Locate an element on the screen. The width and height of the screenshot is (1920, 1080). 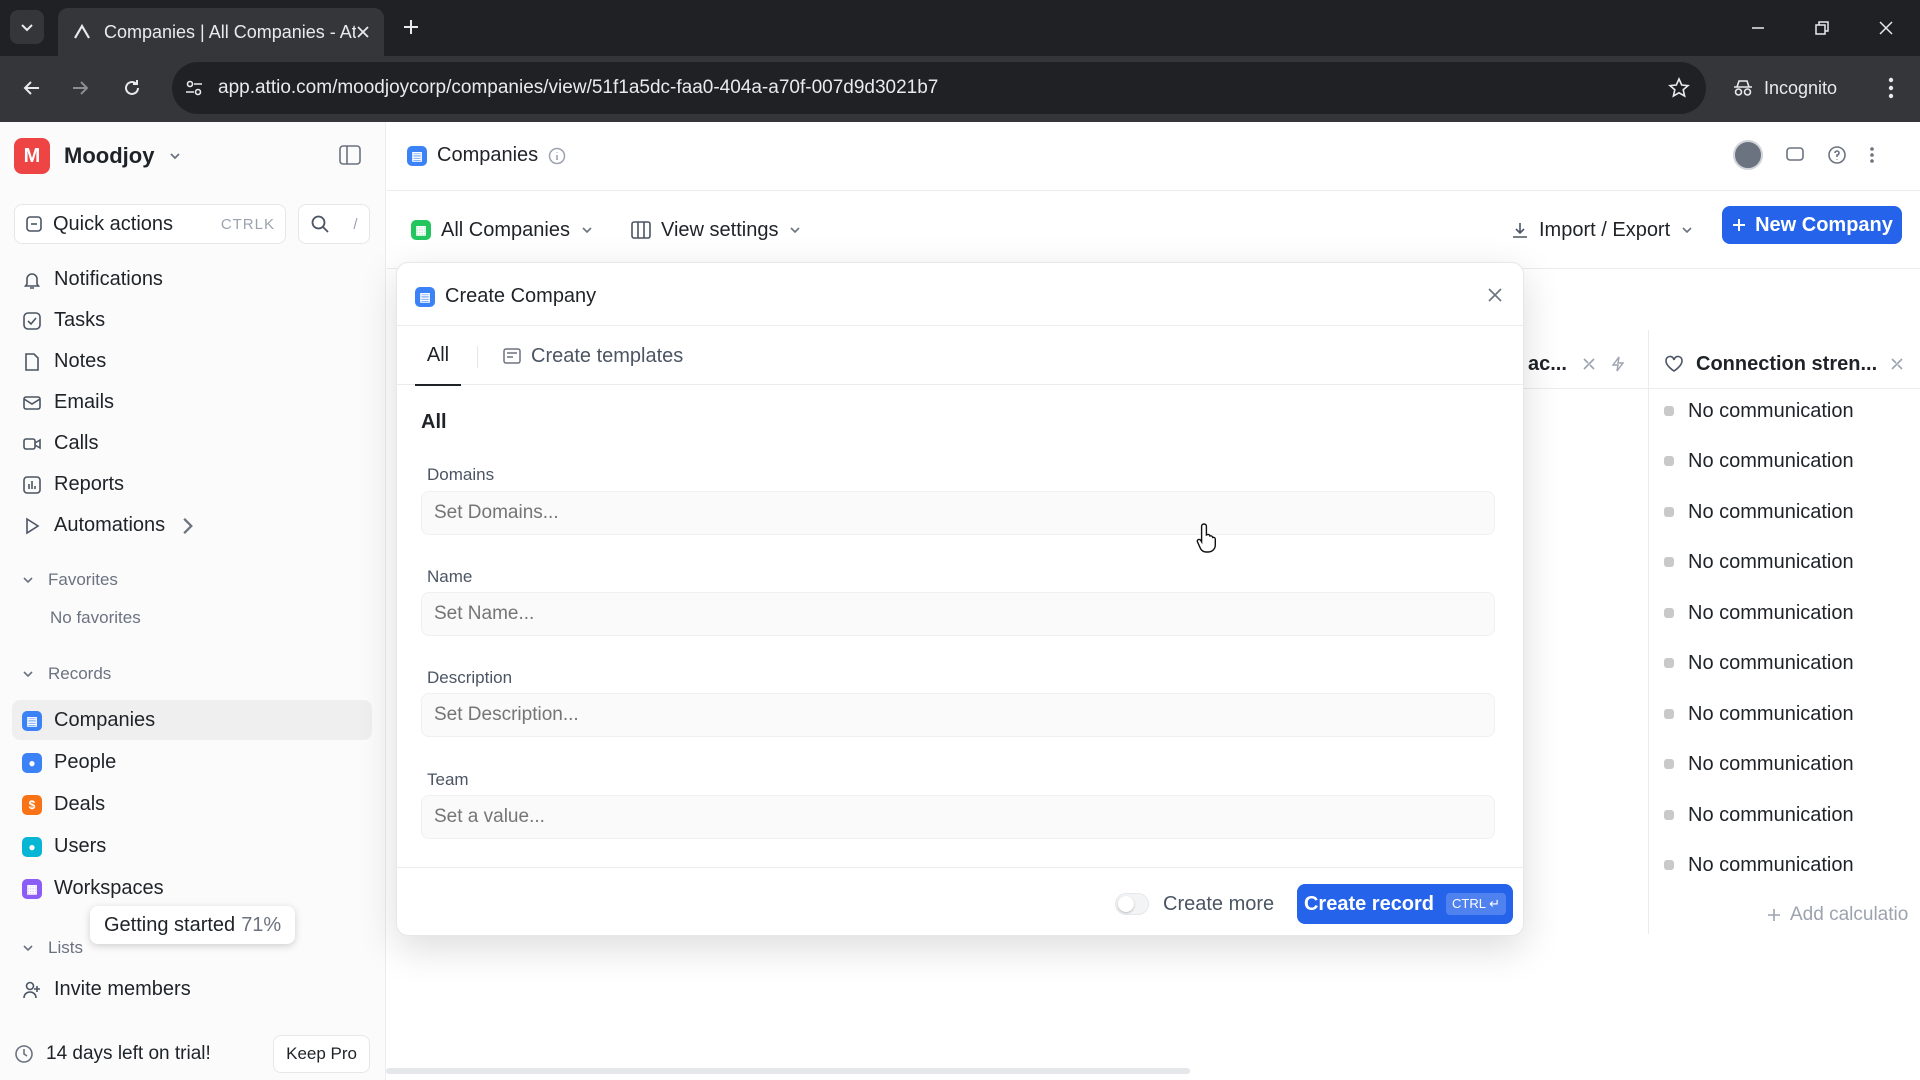
minimize-button is located at coordinates (1758, 28).